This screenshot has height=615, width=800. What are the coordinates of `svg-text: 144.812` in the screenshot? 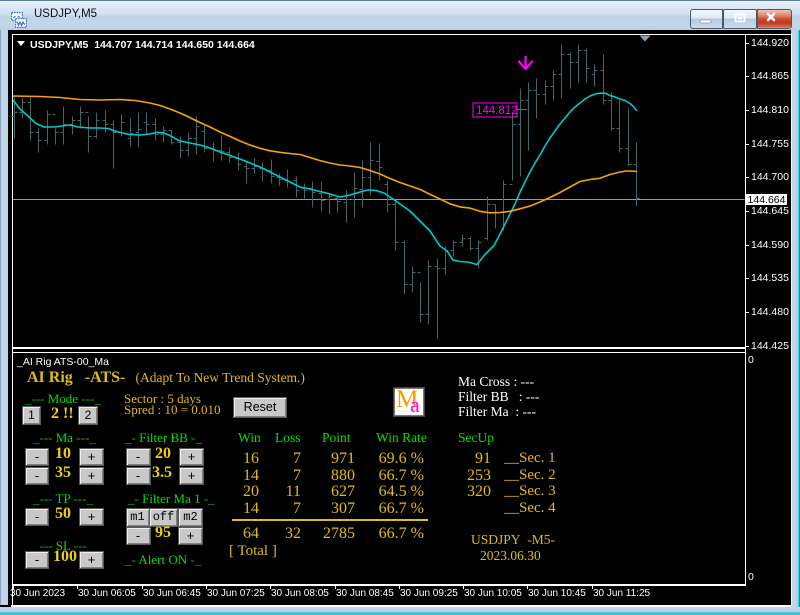 It's located at (497, 111).